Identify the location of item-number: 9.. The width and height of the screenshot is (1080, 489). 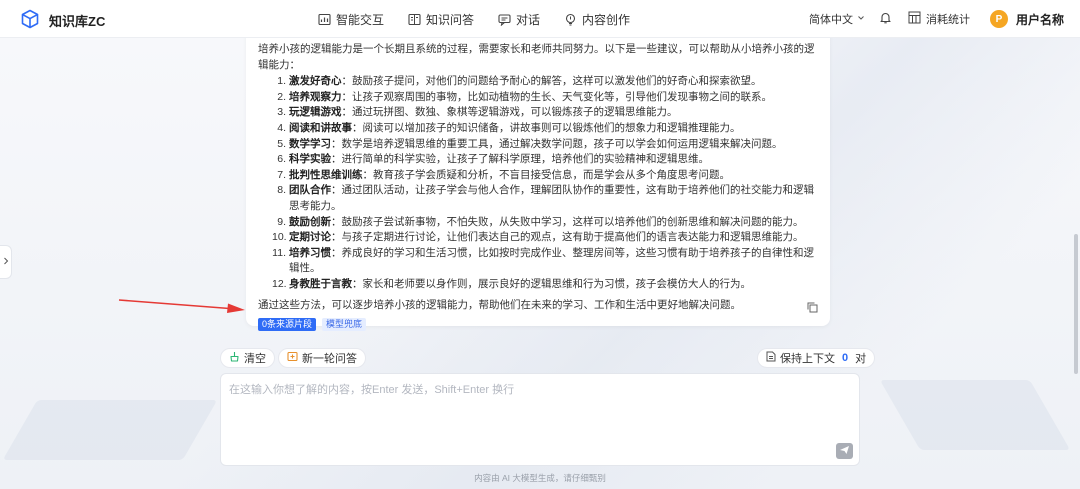
(281, 221).